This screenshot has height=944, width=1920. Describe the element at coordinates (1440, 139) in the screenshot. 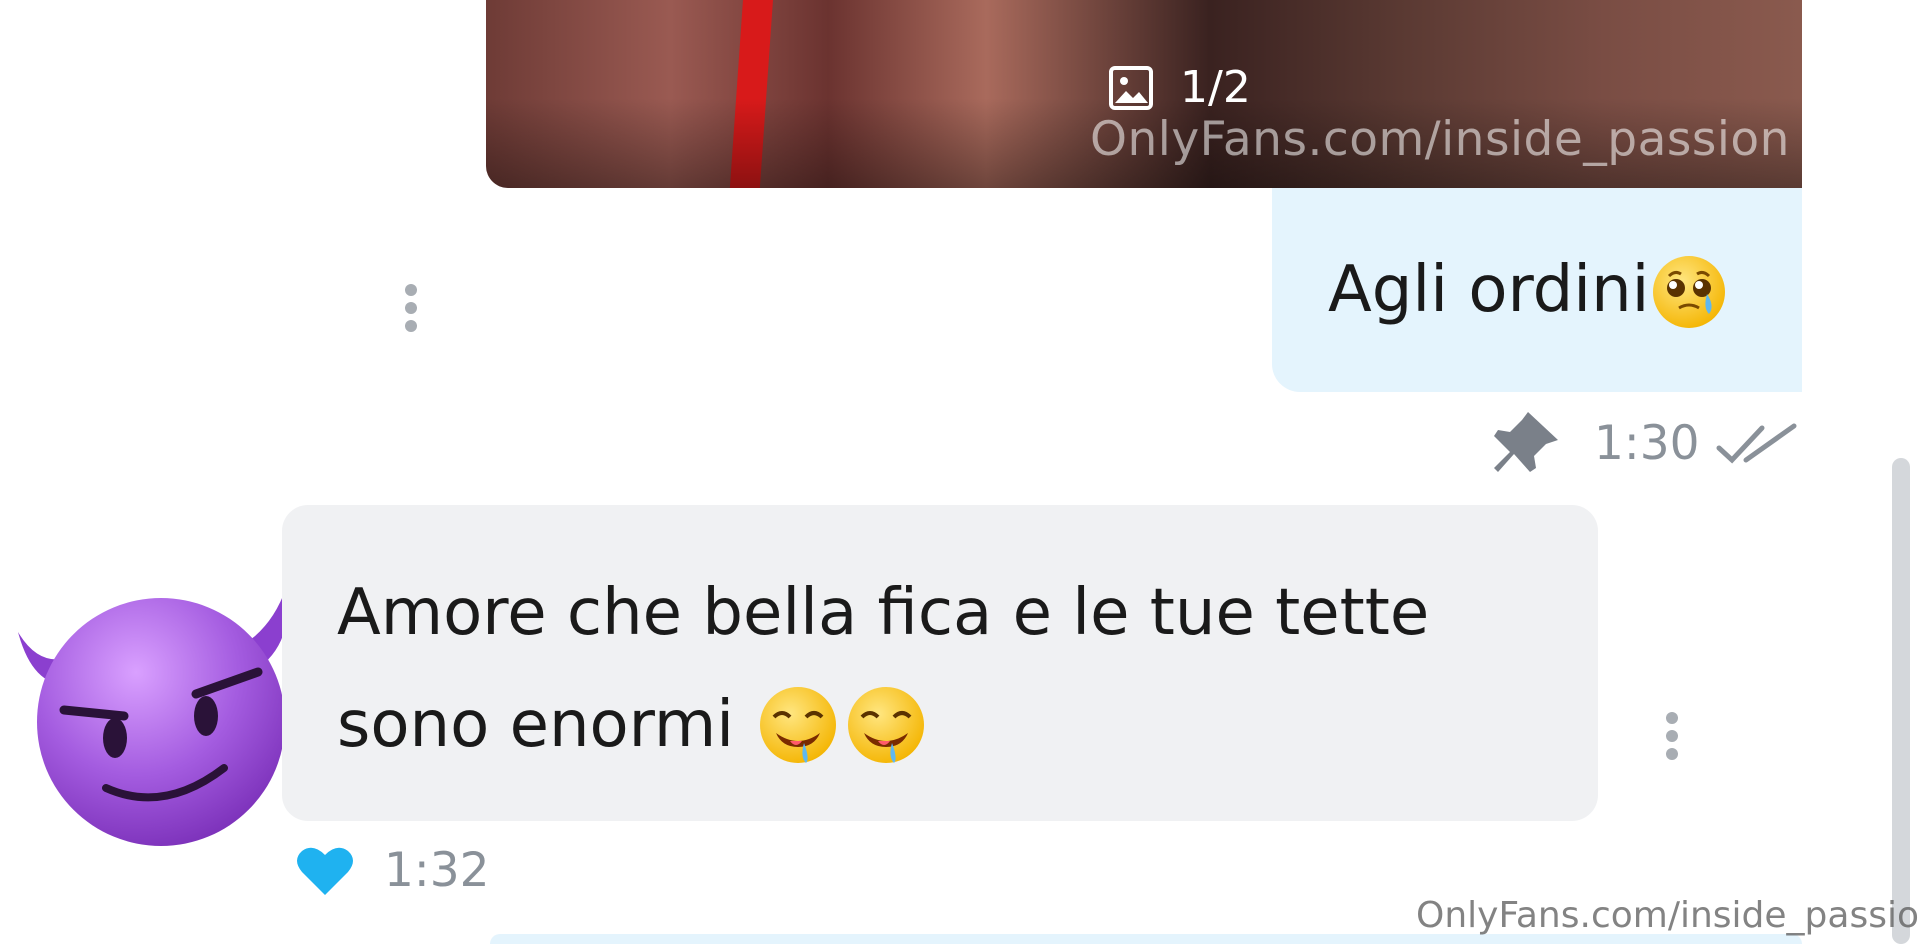

I see `media-watermark: OnlyFans.com/inside_passion` at that location.